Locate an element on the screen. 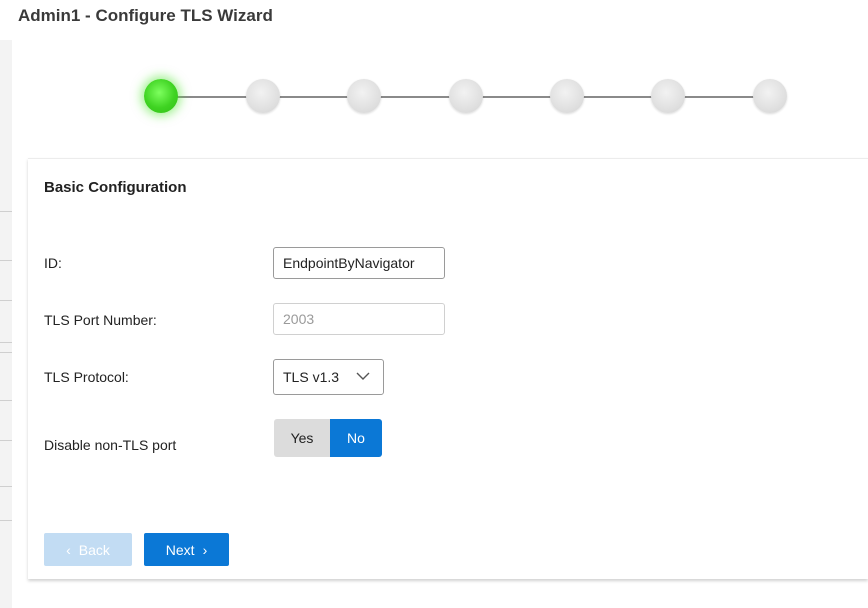  id-label: ID: is located at coordinates (53, 263).